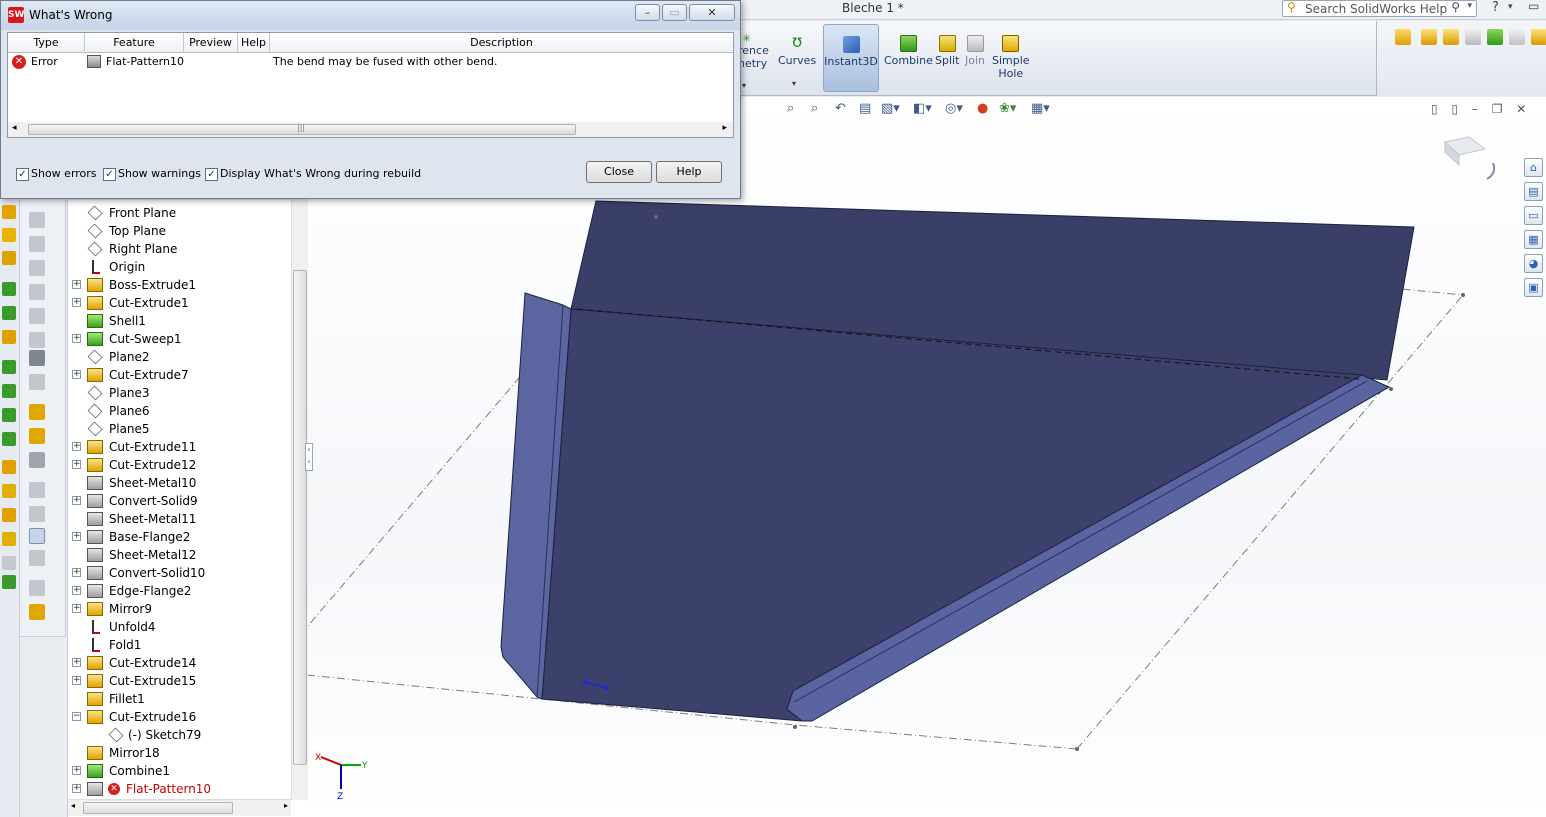  What do you see at coordinates (302, 129) in the screenshot?
I see `error-list-scroll-thumb: |||` at bounding box center [302, 129].